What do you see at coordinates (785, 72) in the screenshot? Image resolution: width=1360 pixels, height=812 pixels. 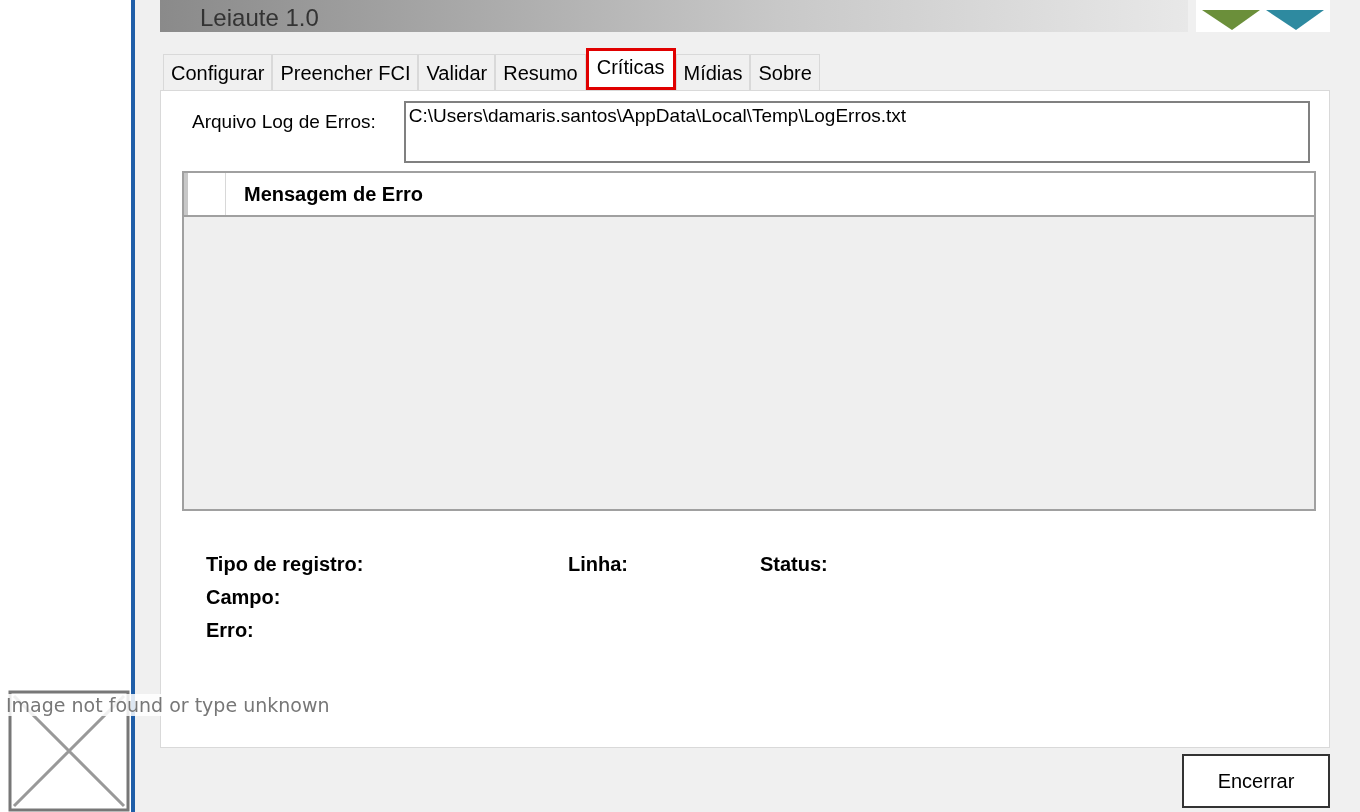 I see `tab: Sobre` at bounding box center [785, 72].